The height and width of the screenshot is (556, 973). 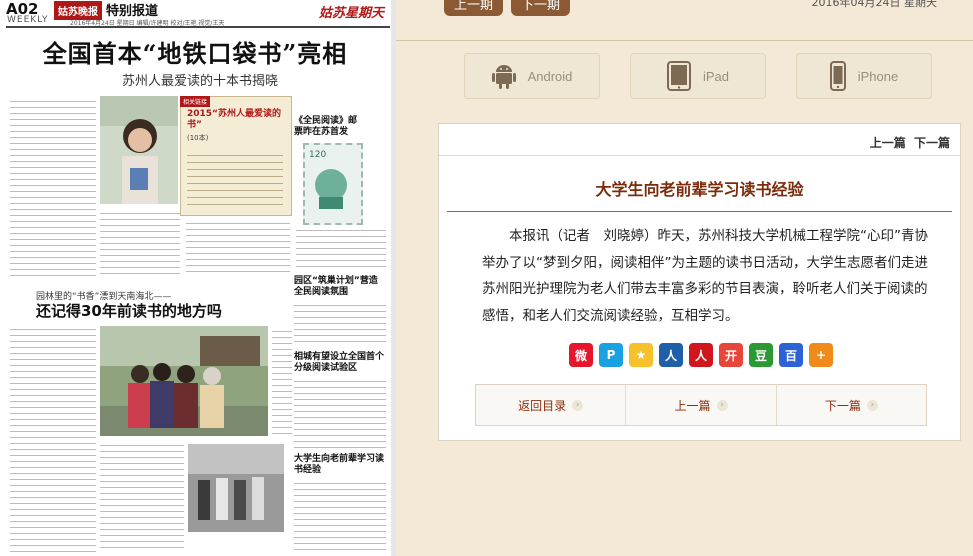 I want to click on more-share-icon: +, so click(x=821, y=355).